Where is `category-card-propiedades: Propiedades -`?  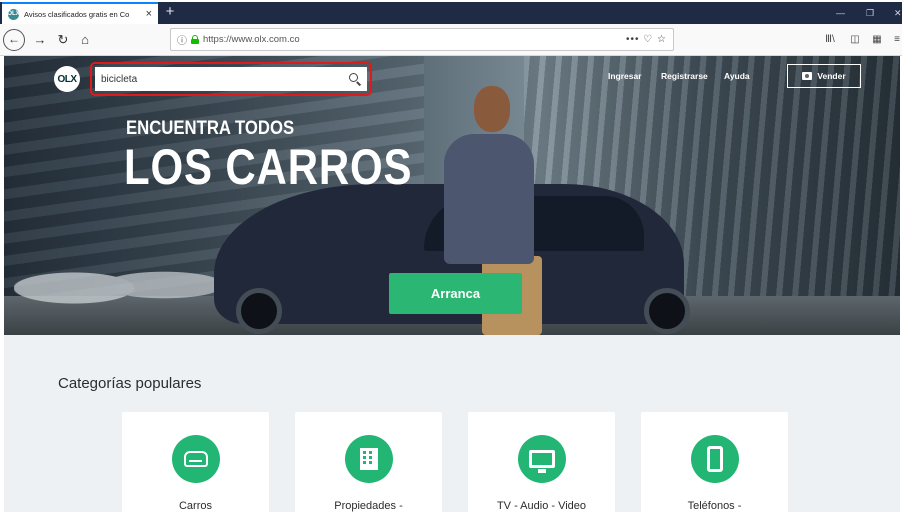
category-card-propiedades: Propiedades - is located at coordinates (368, 467).